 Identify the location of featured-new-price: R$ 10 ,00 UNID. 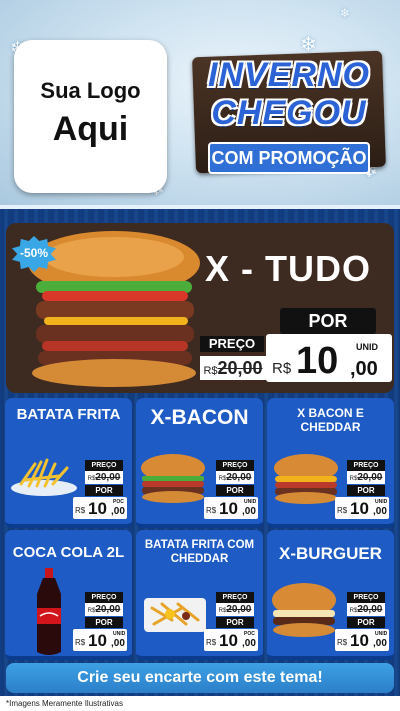
(329, 358).